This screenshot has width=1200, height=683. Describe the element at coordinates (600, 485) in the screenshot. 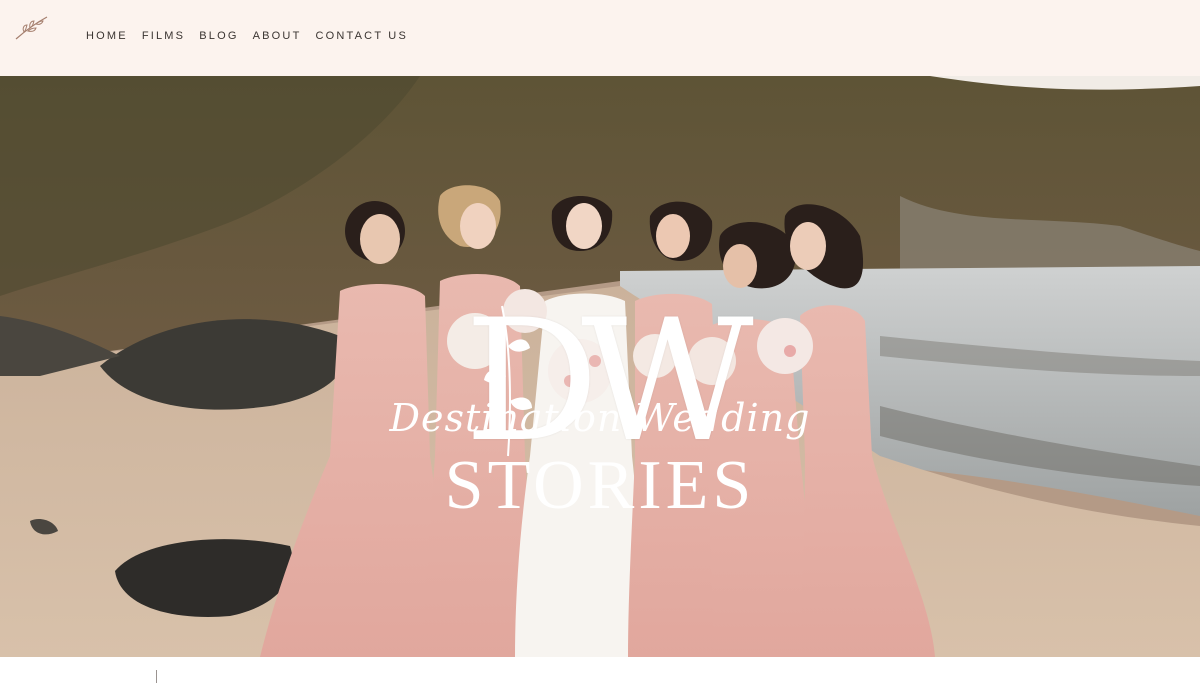

I see `hero-title: STORIES` at that location.